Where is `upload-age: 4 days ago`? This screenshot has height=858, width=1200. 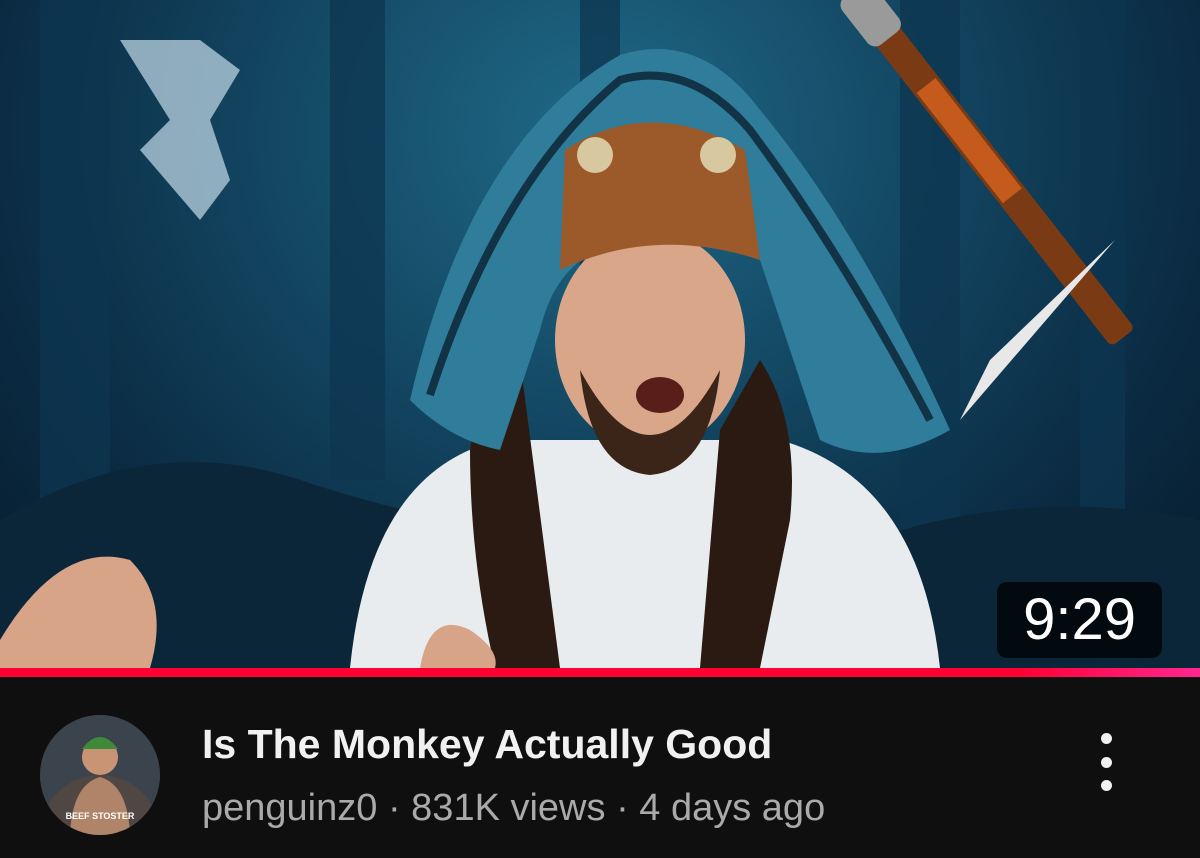 upload-age: 4 days ago is located at coordinates (732, 808).